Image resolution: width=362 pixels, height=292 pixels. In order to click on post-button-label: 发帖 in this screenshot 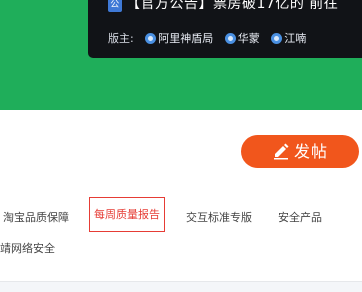, I will do `click(310, 151)`.